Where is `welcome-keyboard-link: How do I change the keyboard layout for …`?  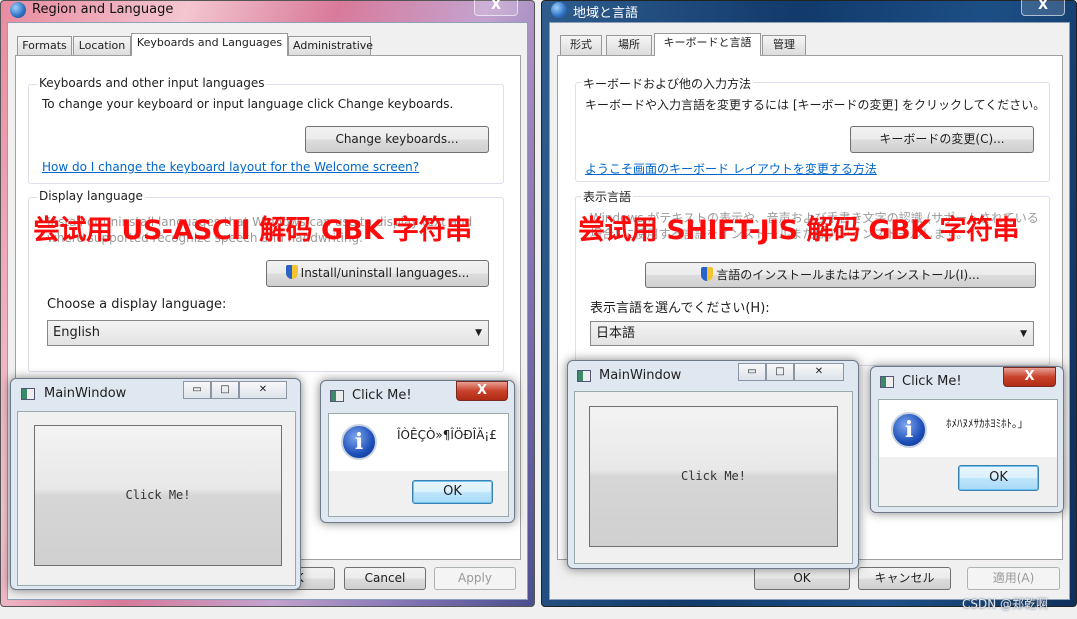 welcome-keyboard-link: How do I change the keyboard layout for … is located at coordinates (230, 167).